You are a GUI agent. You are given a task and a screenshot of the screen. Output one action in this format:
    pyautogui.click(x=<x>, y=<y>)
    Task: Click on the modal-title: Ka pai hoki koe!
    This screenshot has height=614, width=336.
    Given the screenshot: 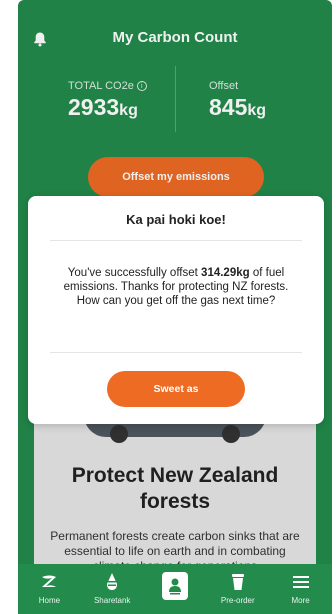 What is the action you would take?
    pyautogui.click(x=176, y=219)
    